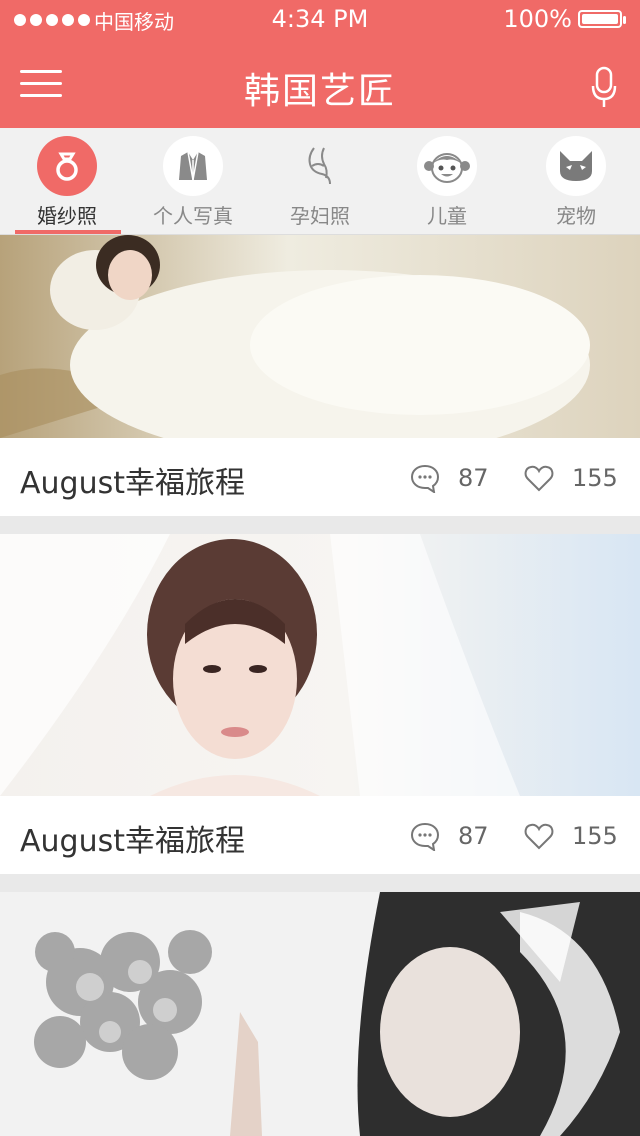 This screenshot has height=1136, width=640. I want to click on battery-icon, so click(602, 19).